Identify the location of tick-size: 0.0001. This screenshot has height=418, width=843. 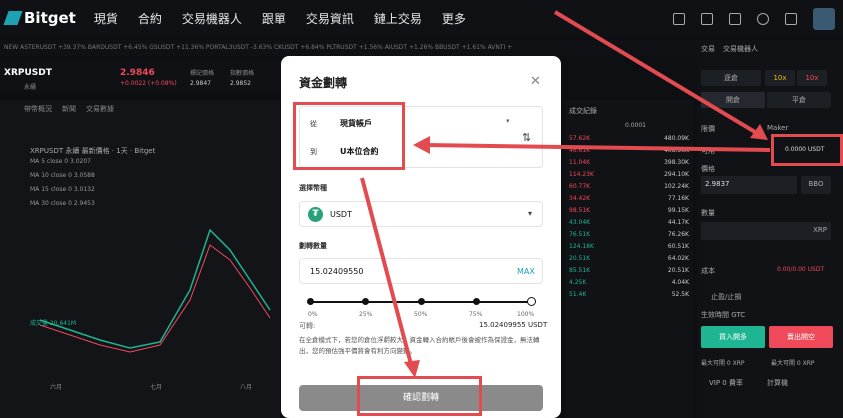
(629, 128).